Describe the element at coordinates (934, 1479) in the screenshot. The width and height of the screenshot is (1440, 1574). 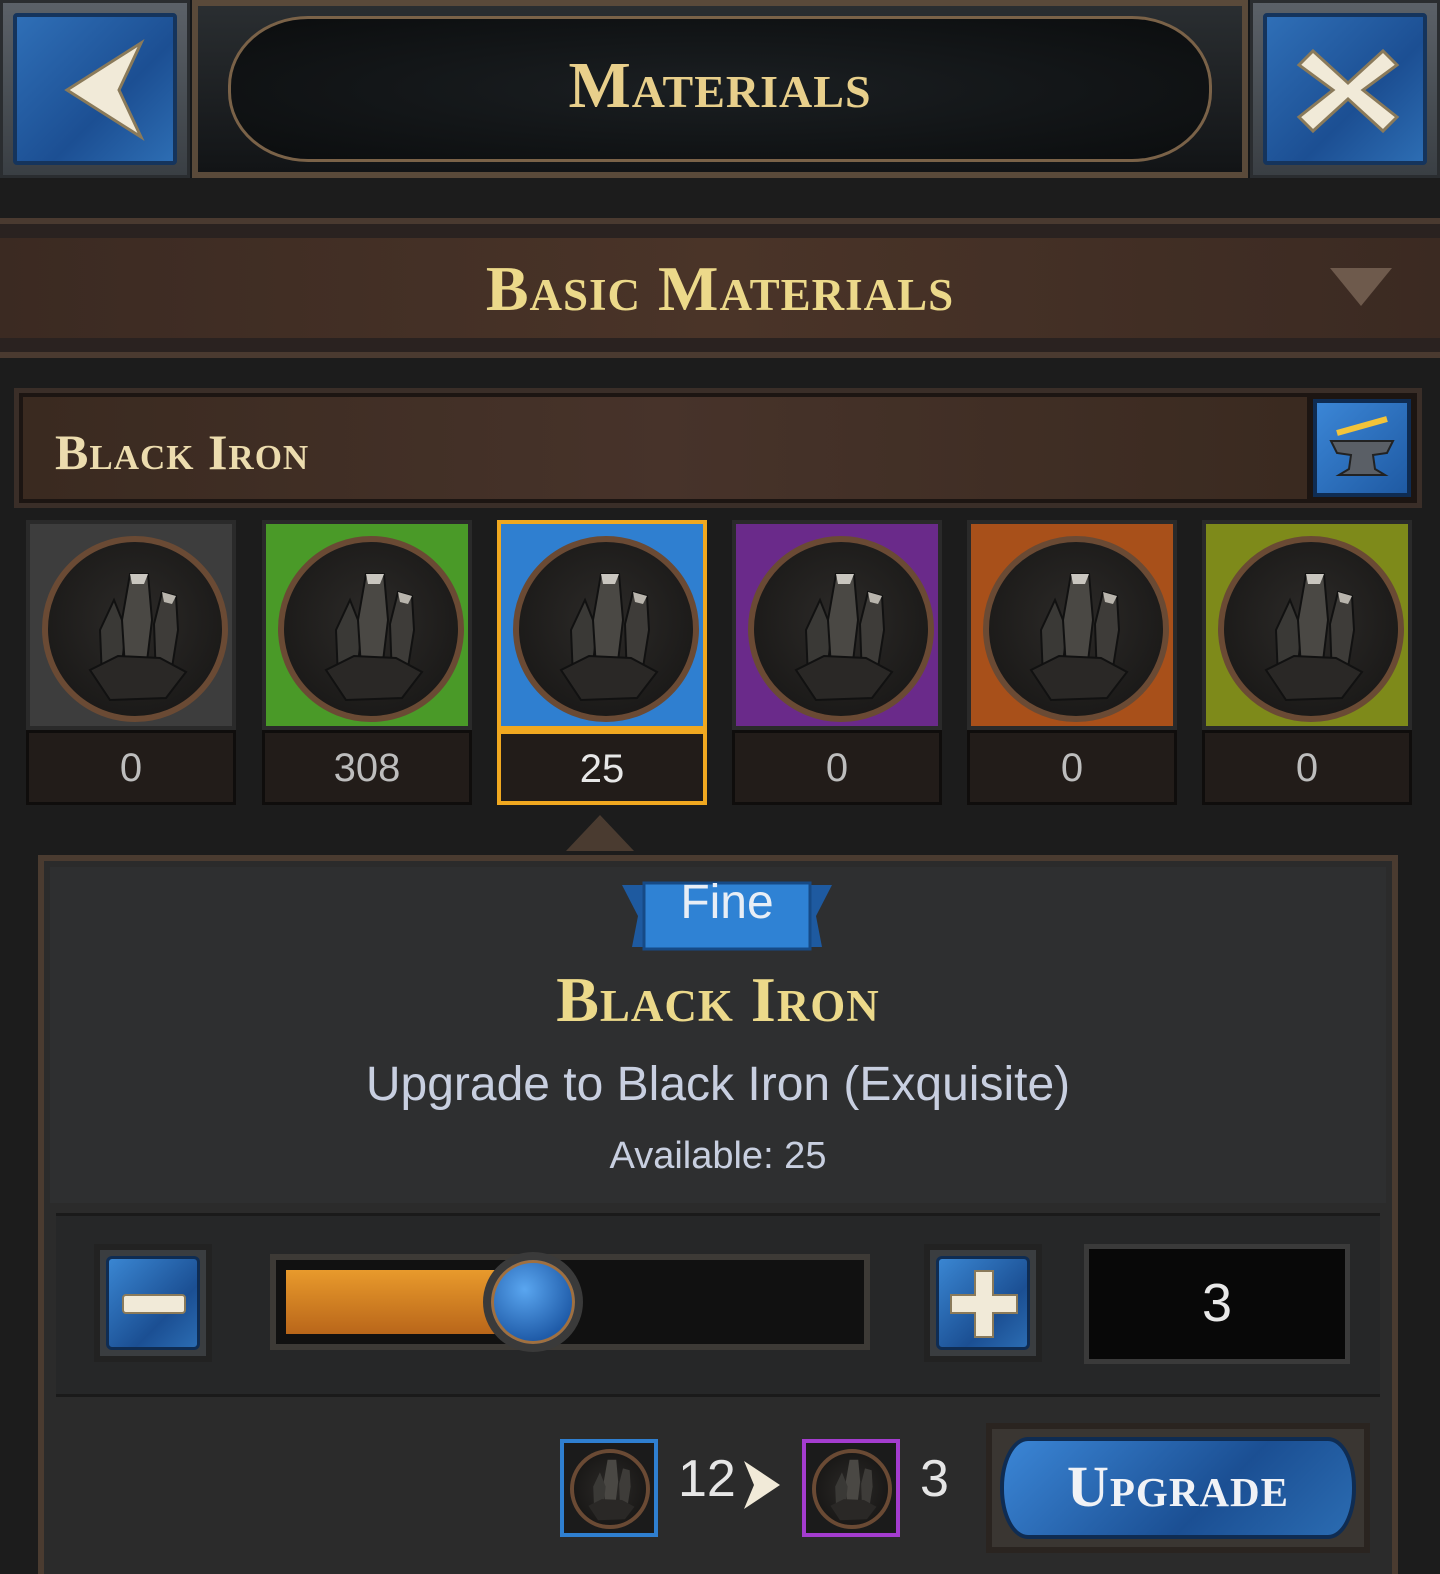
I see `cost-to-amount: 3` at that location.